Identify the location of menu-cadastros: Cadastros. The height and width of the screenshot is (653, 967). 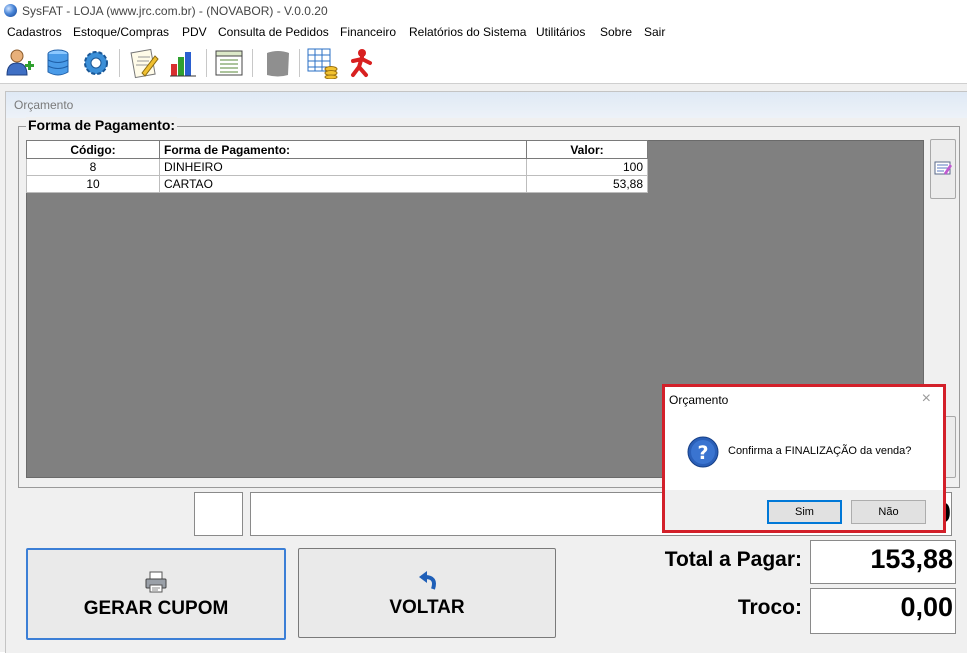
(34, 32).